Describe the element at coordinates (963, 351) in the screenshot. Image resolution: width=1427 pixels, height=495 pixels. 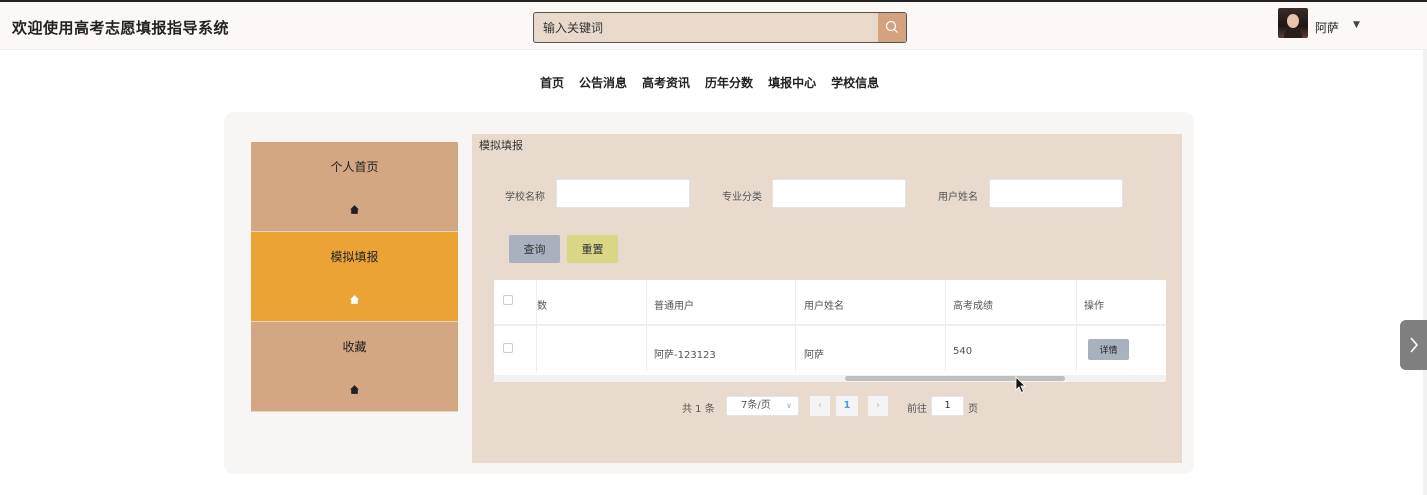
I see `table-cell: 540` at that location.